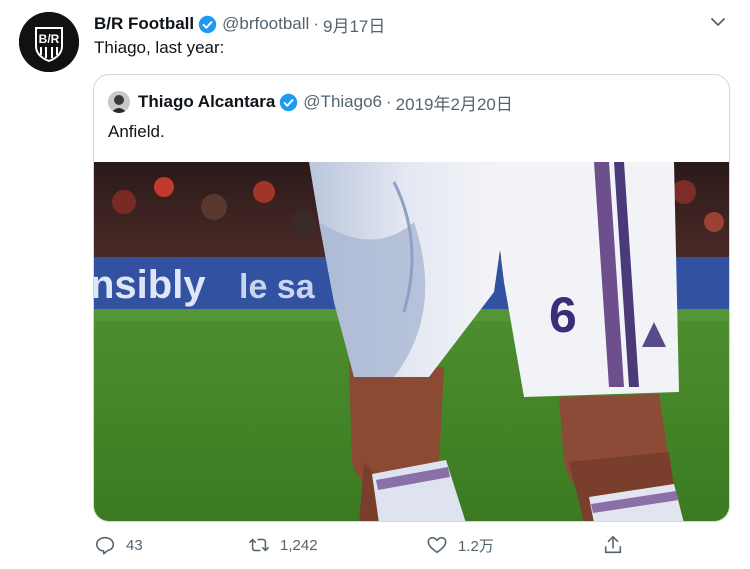 The image size is (750, 569). What do you see at coordinates (354, 24) in the screenshot?
I see `tweet-date: 9月17日` at bounding box center [354, 24].